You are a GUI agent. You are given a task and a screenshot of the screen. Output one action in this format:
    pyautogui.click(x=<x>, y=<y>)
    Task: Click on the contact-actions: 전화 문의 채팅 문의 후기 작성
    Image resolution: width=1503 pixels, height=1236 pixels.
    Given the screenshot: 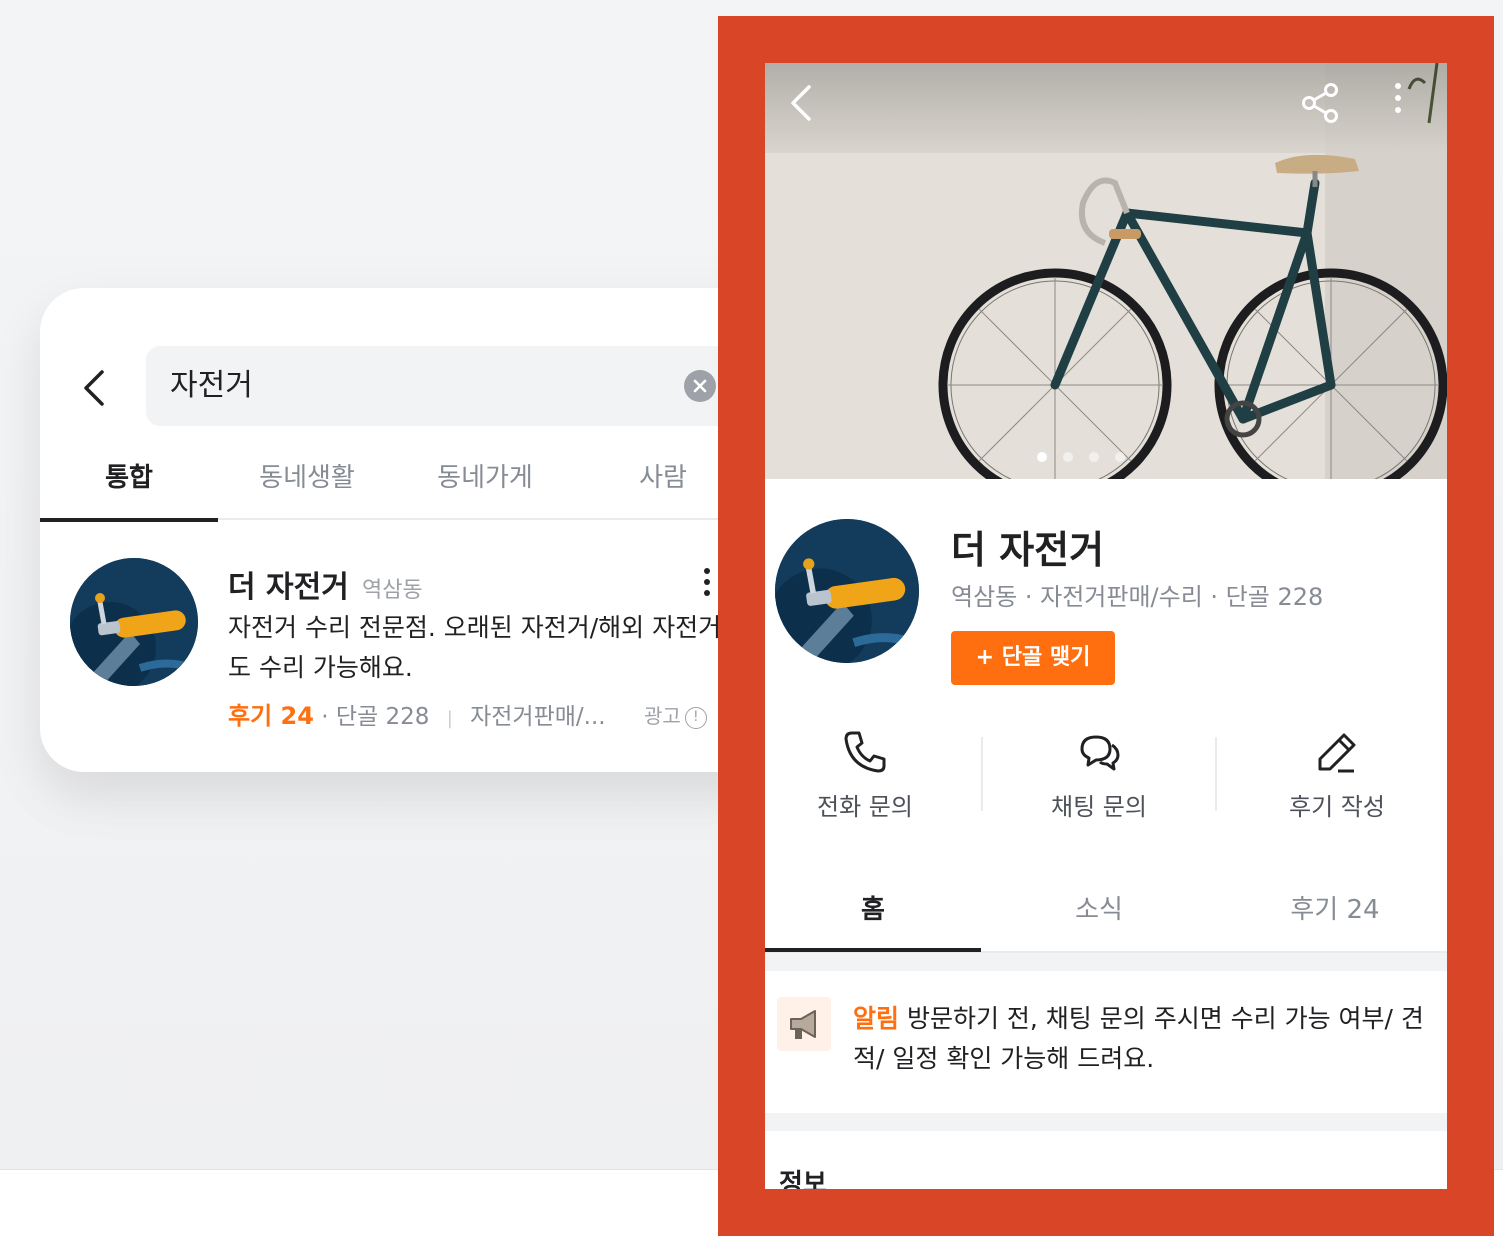 What is the action you would take?
    pyautogui.click(x=1106, y=778)
    